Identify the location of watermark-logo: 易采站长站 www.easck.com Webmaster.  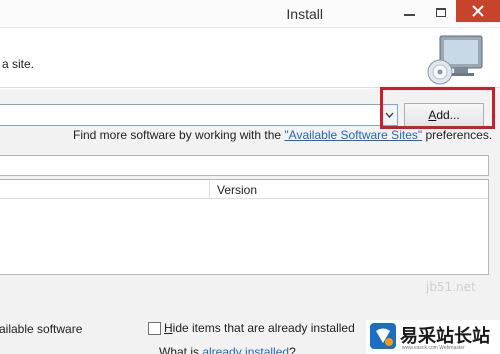
(433, 337).